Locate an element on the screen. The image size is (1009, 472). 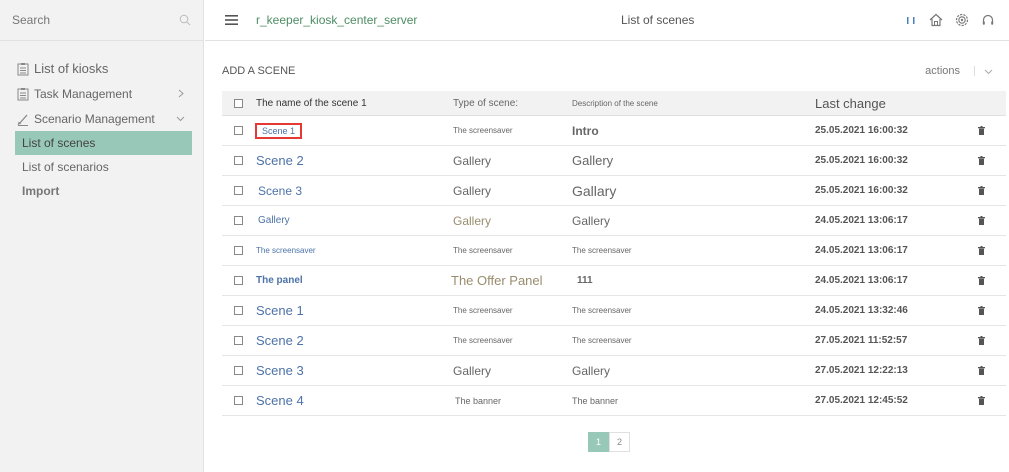
page-button-2: 2 is located at coordinates (619, 442).